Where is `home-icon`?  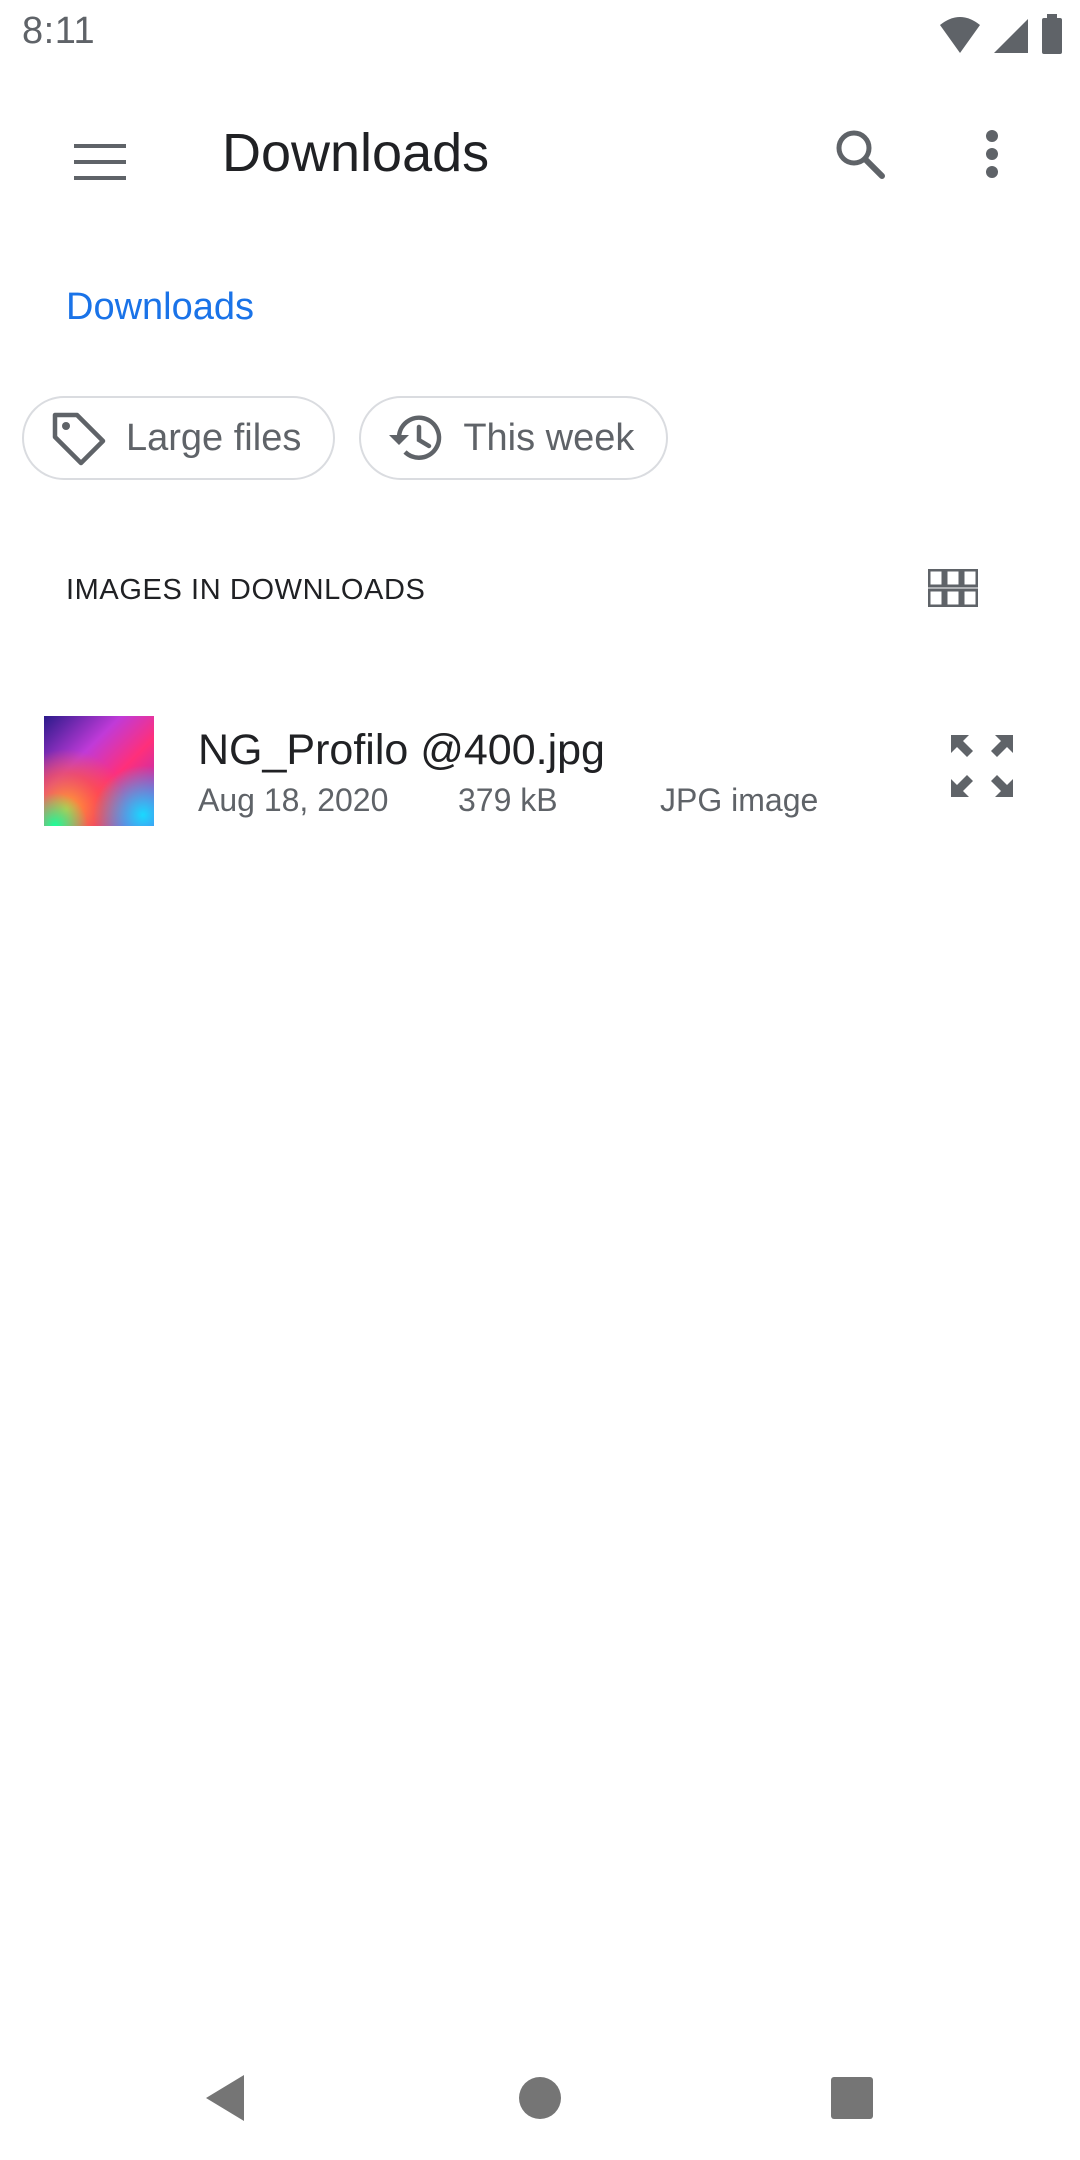
home-icon is located at coordinates (540, 2100).